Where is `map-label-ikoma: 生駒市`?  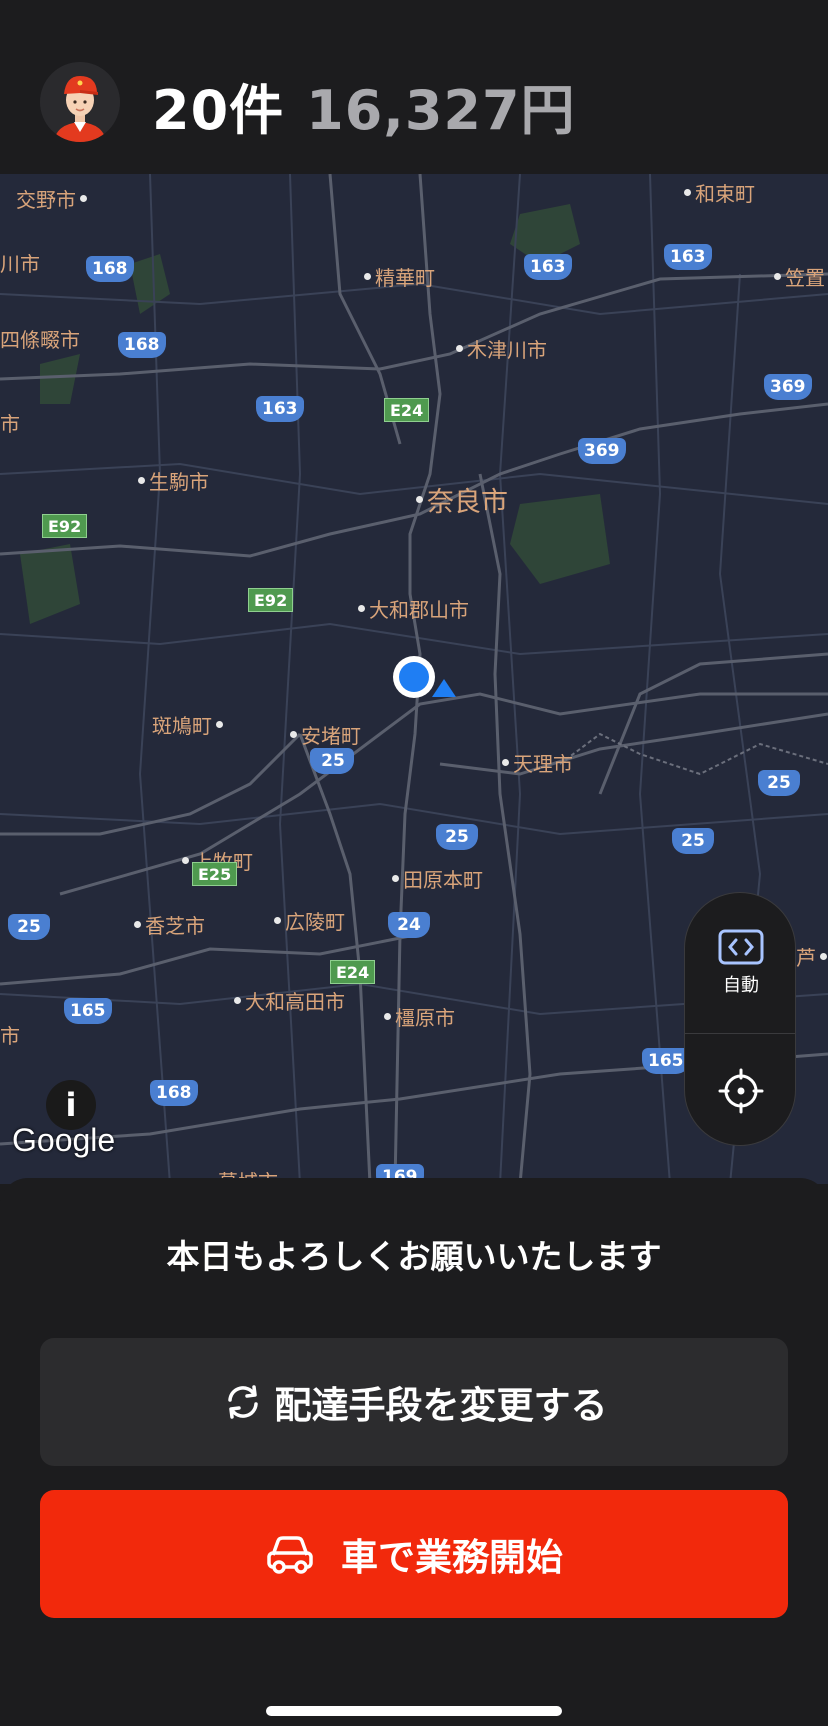
map-label-ikoma: 生駒市 is located at coordinates (173, 480).